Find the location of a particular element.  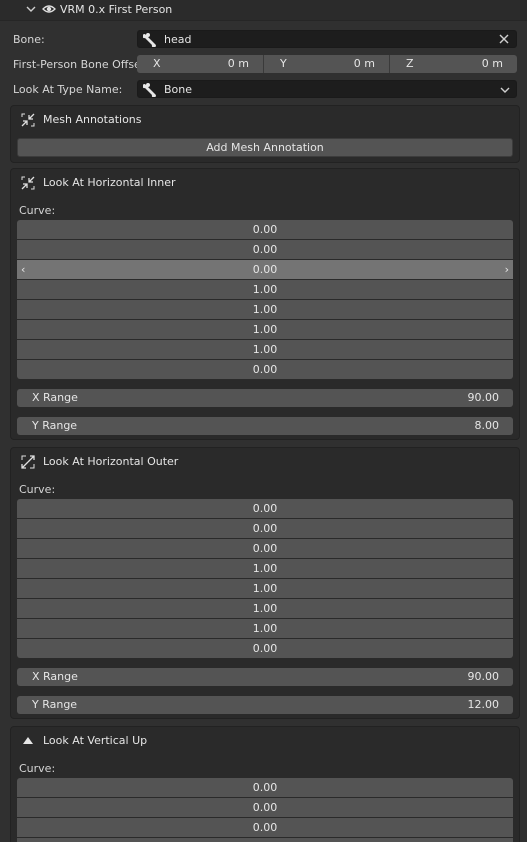

section-title: Look At Vertical Up is located at coordinates (95, 740).